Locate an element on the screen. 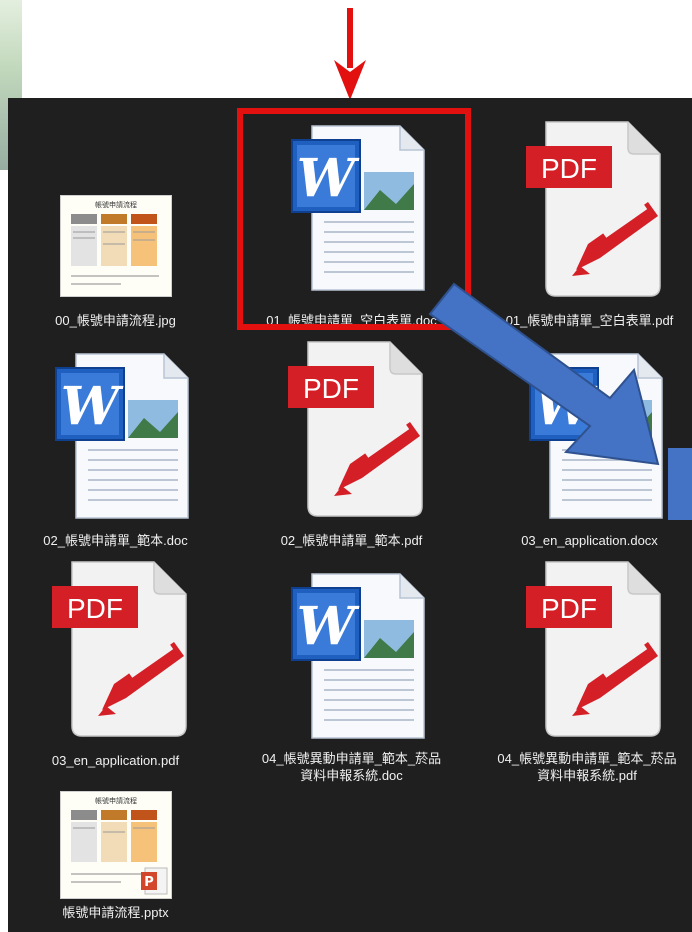 This screenshot has height=932, width=692. red-down-arrow-annotation is located at coordinates (350, 54).